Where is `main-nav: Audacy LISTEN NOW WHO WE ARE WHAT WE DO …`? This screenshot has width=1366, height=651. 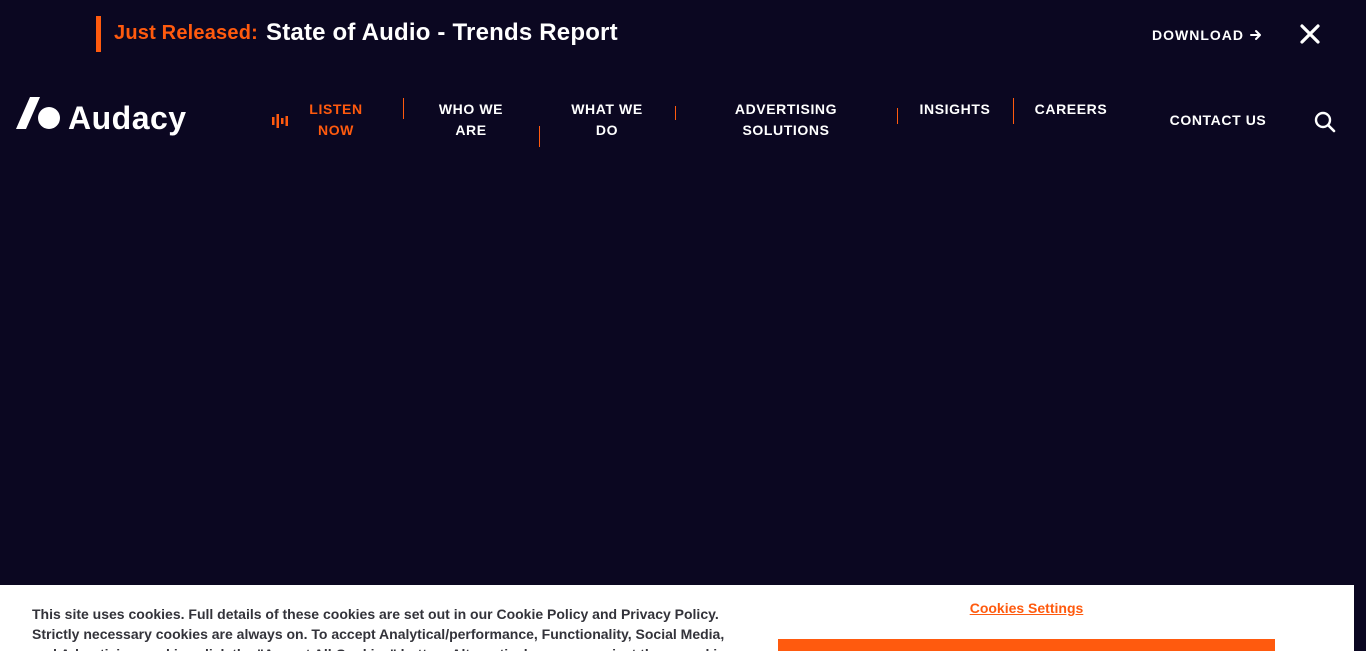 main-nav: Audacy LISTEN NOW WHO WE ARE WHAT WE DO … is located at coordinates (683, 120).